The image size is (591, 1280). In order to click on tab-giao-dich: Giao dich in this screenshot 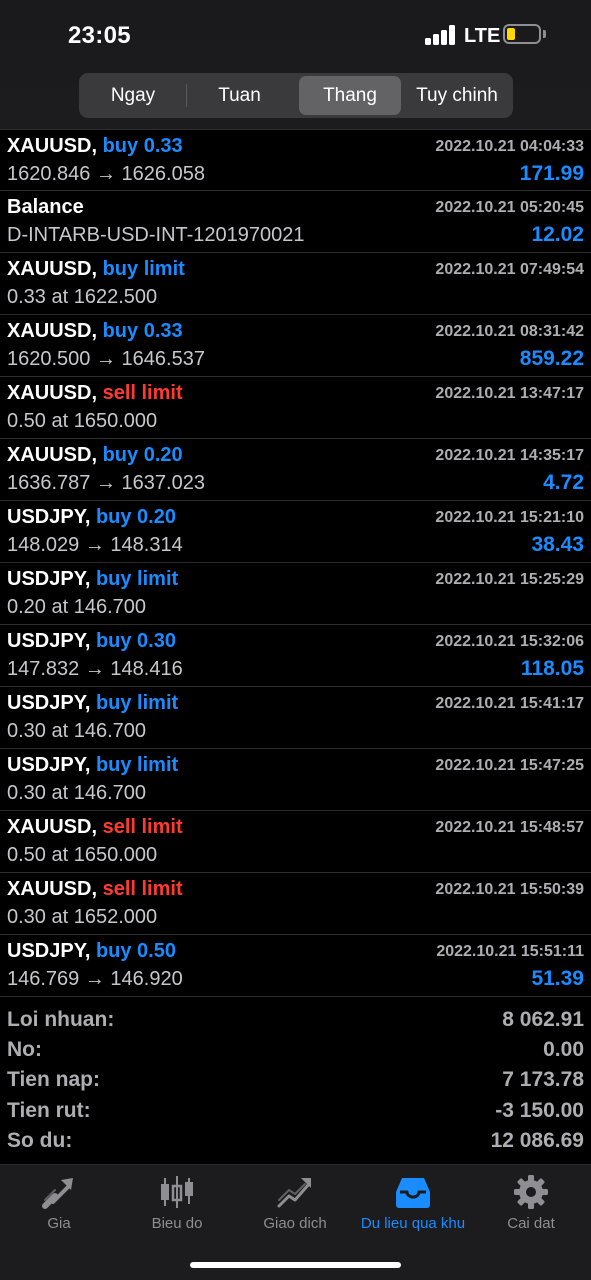, I will do `click(295, 1201)`.